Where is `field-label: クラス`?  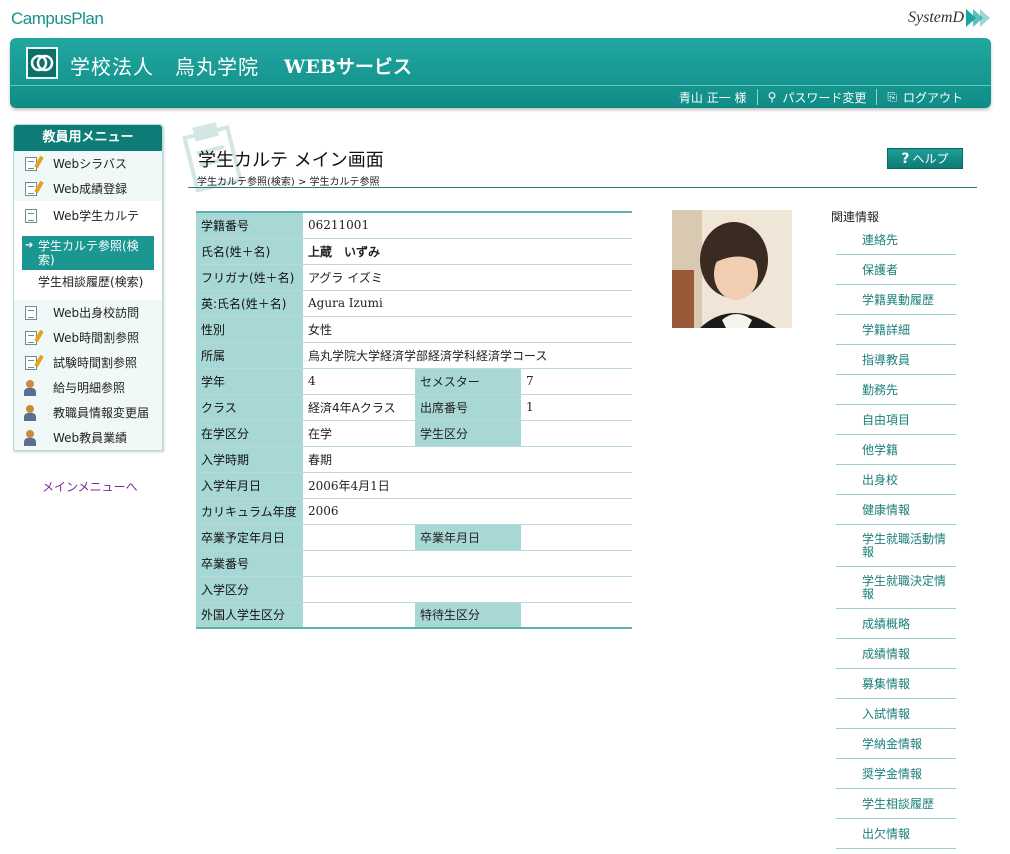
field-label: クラス is located at coordinates (249, 407).